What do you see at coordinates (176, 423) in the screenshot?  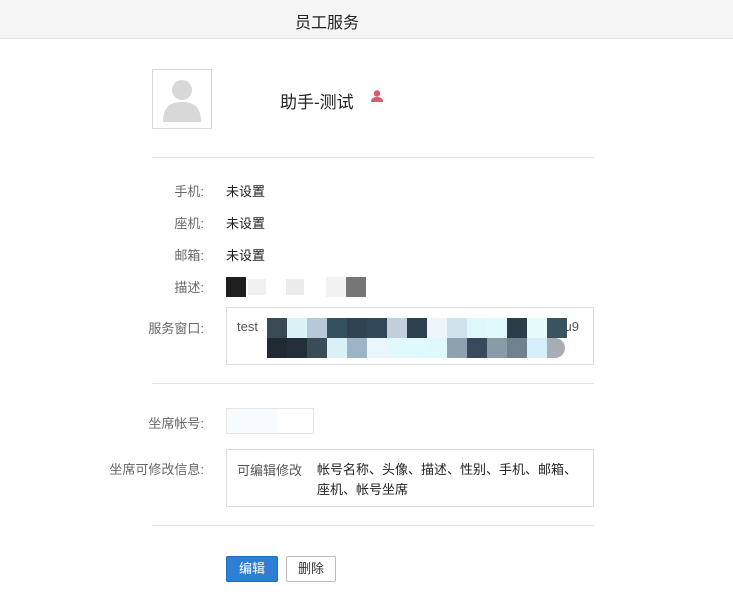 I see `seat-account-label: 坐席帐号:` at bounding box center [176, 423].